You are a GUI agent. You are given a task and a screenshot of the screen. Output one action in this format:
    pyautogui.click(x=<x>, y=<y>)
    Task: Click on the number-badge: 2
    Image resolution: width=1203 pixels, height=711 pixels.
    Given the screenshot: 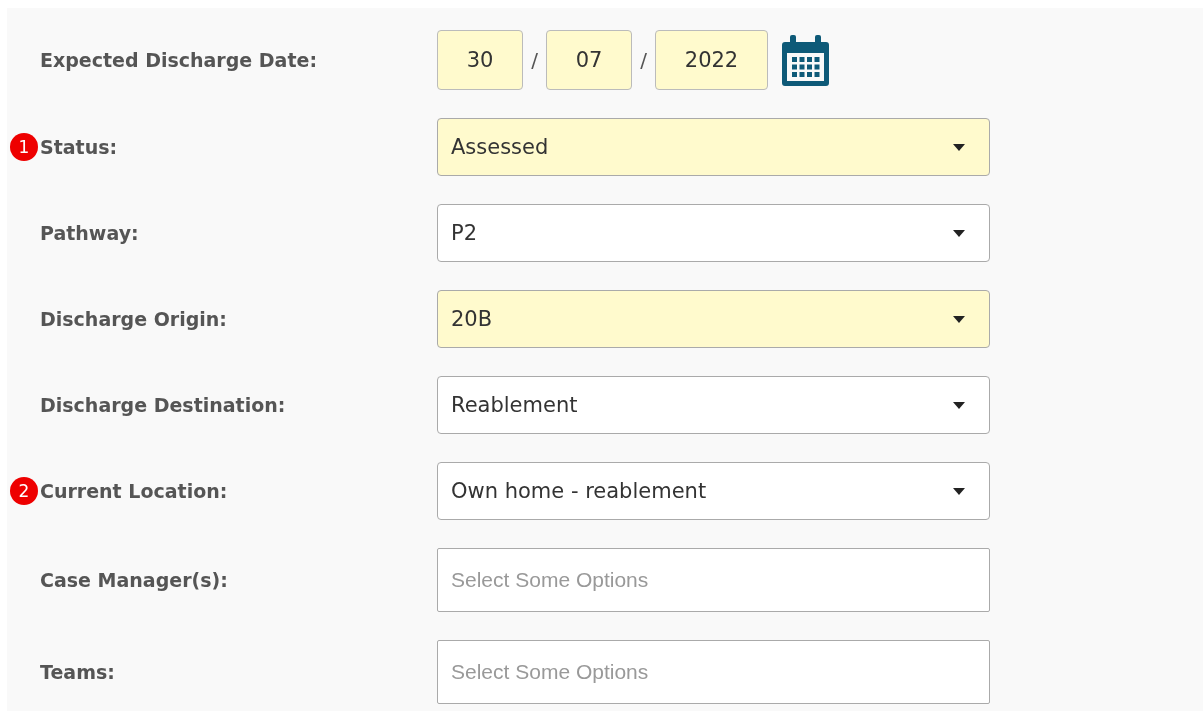 What is the action you would take?
    pyautogui.click(x=24, y=491)
    